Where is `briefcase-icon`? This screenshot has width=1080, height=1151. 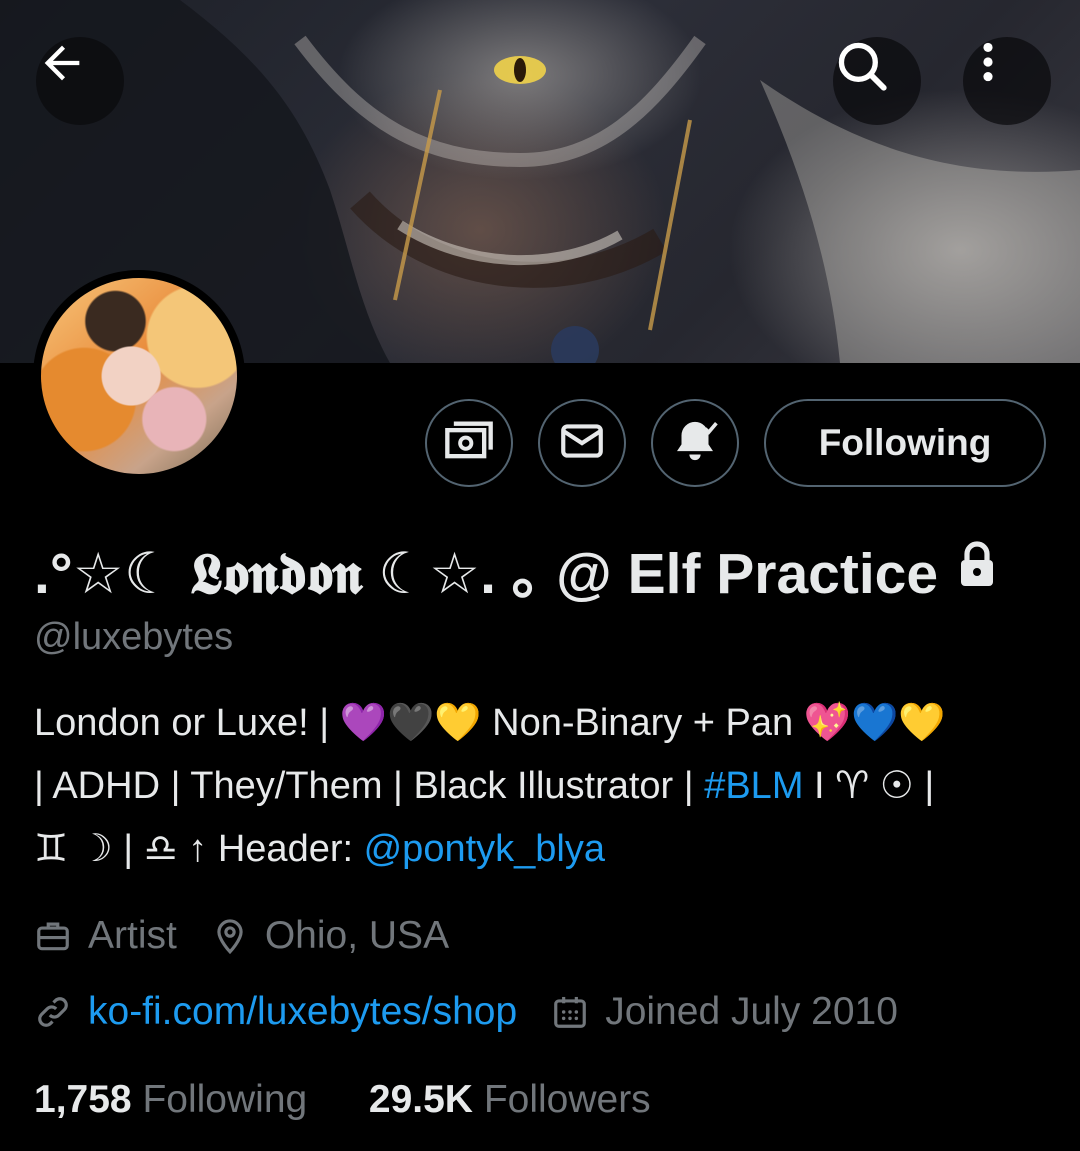 briefcase-icon is located at coordinates (53, 936).